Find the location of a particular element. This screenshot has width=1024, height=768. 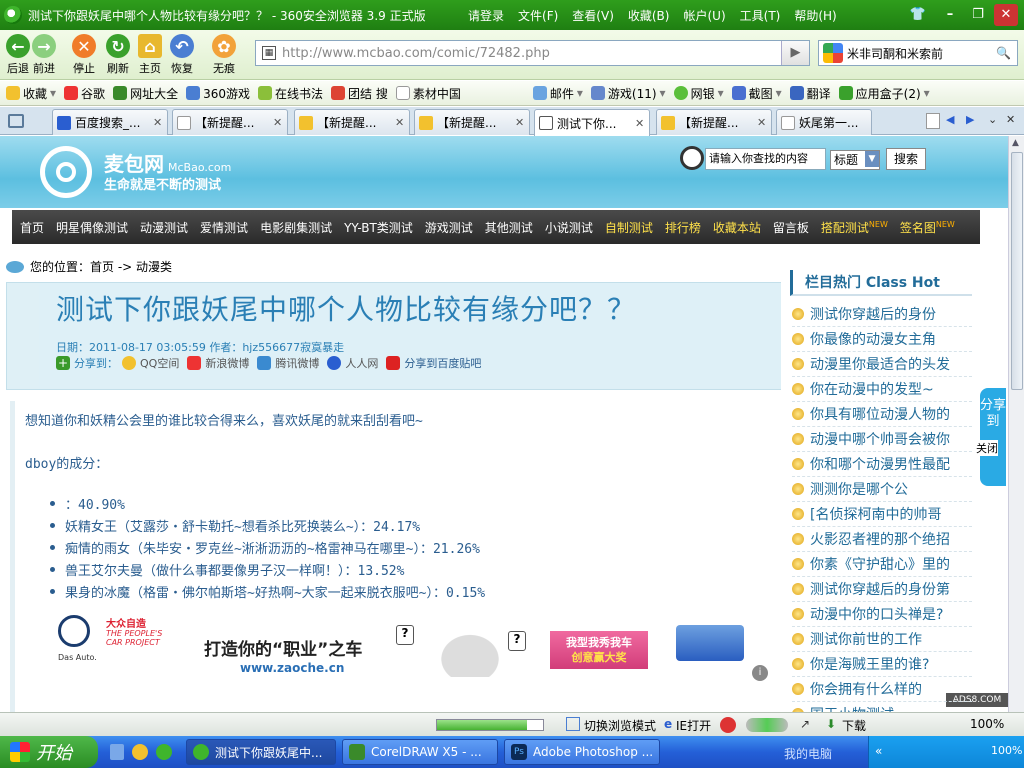

sidebar-item: 测试你前世的工作 is located at coordinates (882, 639).